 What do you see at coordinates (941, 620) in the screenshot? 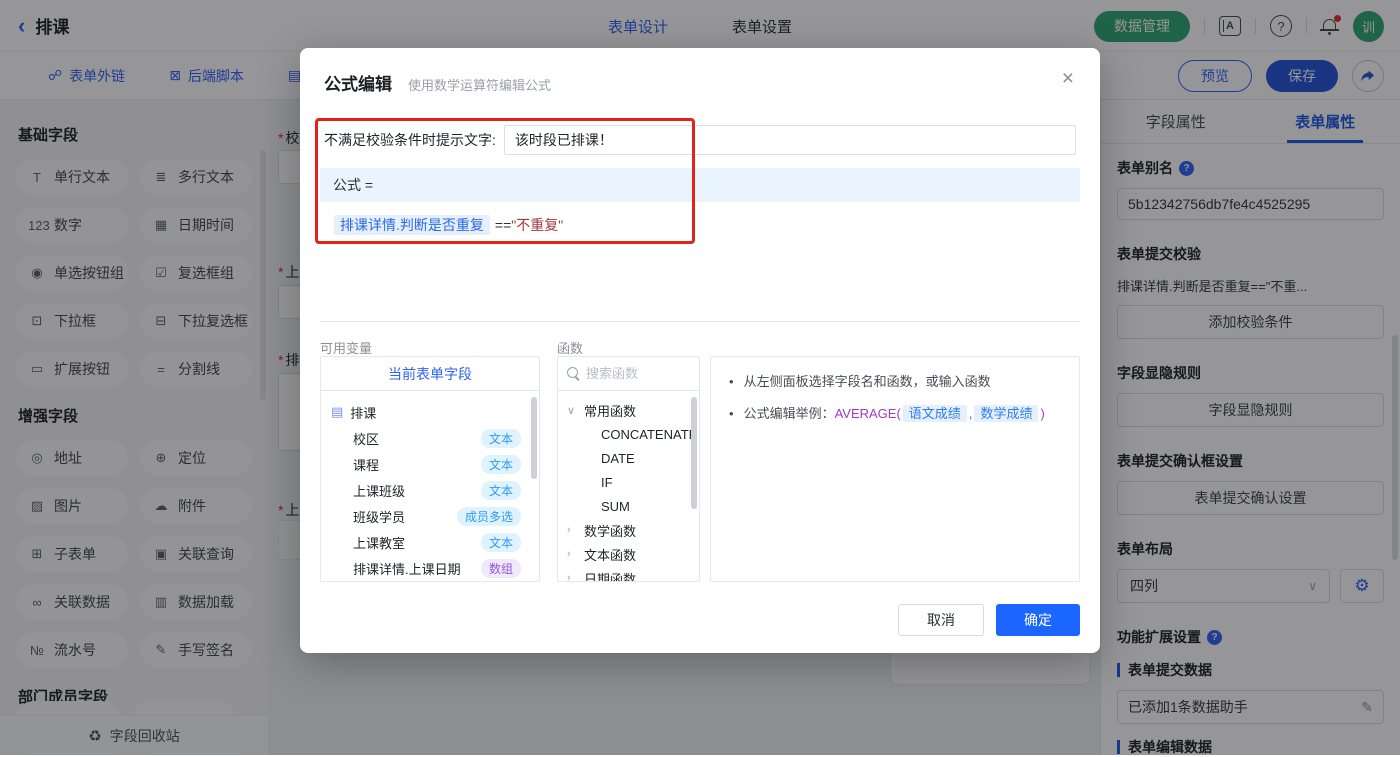
I see `cancel-button: 取消` at bounding box center [941, 620].